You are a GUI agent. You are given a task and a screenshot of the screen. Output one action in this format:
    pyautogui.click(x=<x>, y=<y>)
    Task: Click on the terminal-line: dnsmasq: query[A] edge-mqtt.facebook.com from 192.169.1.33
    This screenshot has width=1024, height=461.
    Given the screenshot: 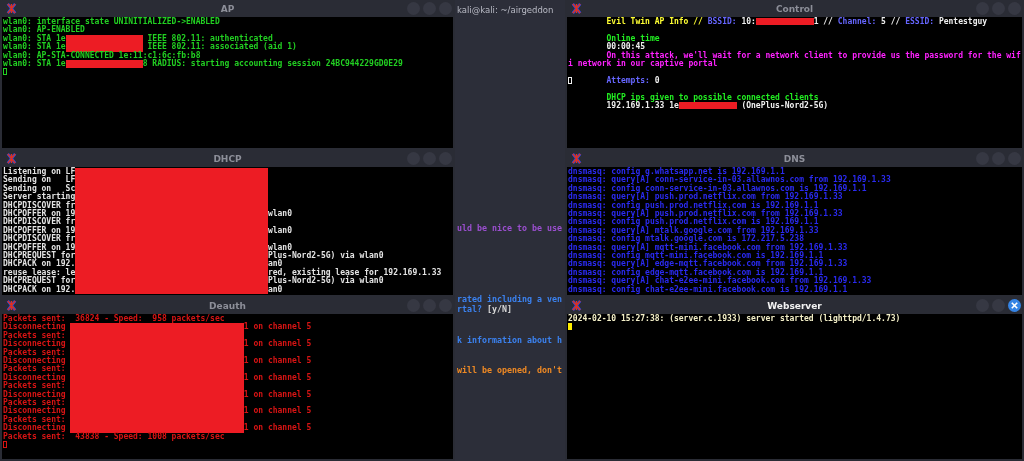 What is the action you would take?
    pyautogui.click(x=708, y=264)
    